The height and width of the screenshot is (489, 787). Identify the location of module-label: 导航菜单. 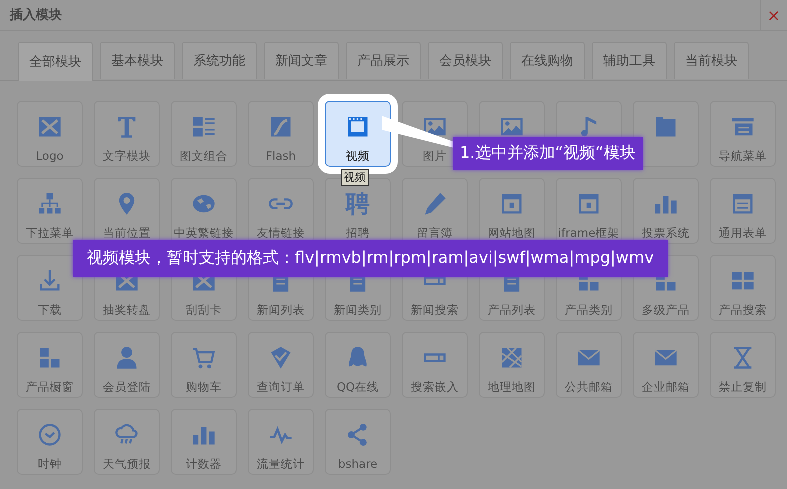
(743, 156).